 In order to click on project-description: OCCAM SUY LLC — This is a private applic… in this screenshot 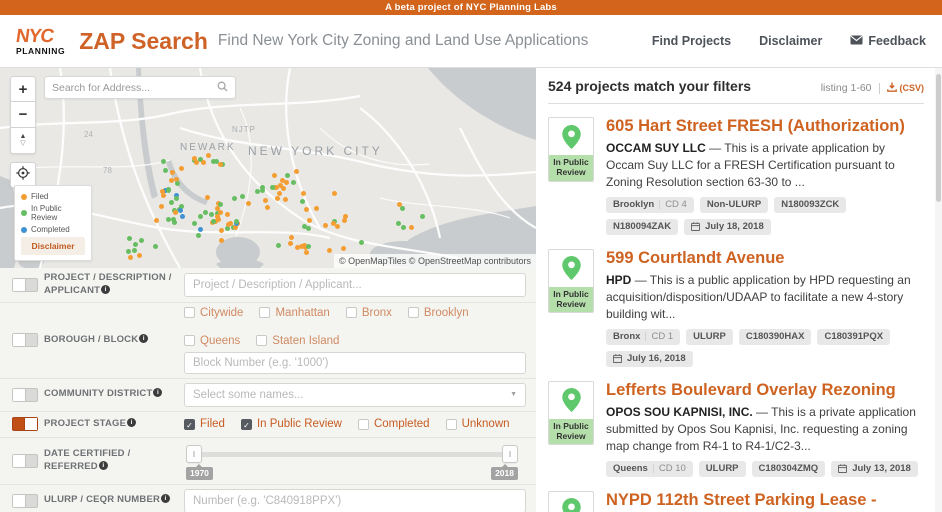, I will do `click(750, 164)`.